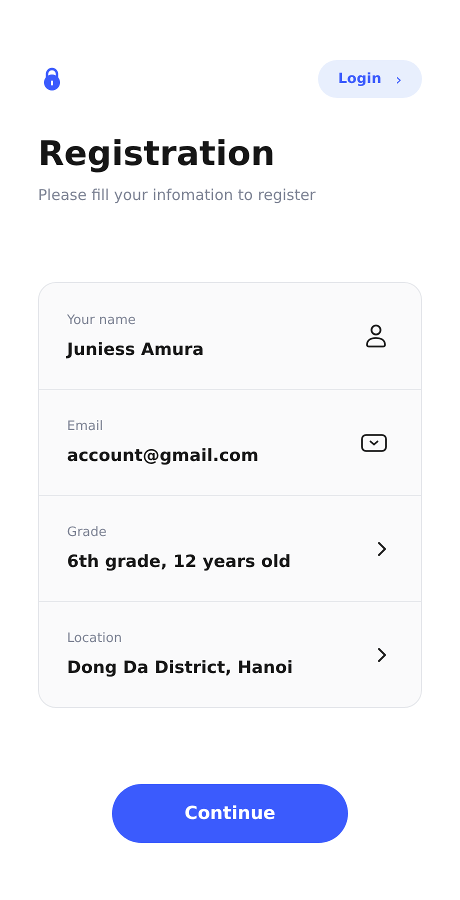  I want to click on field-value: account@gmail.com, so click(163, 456).